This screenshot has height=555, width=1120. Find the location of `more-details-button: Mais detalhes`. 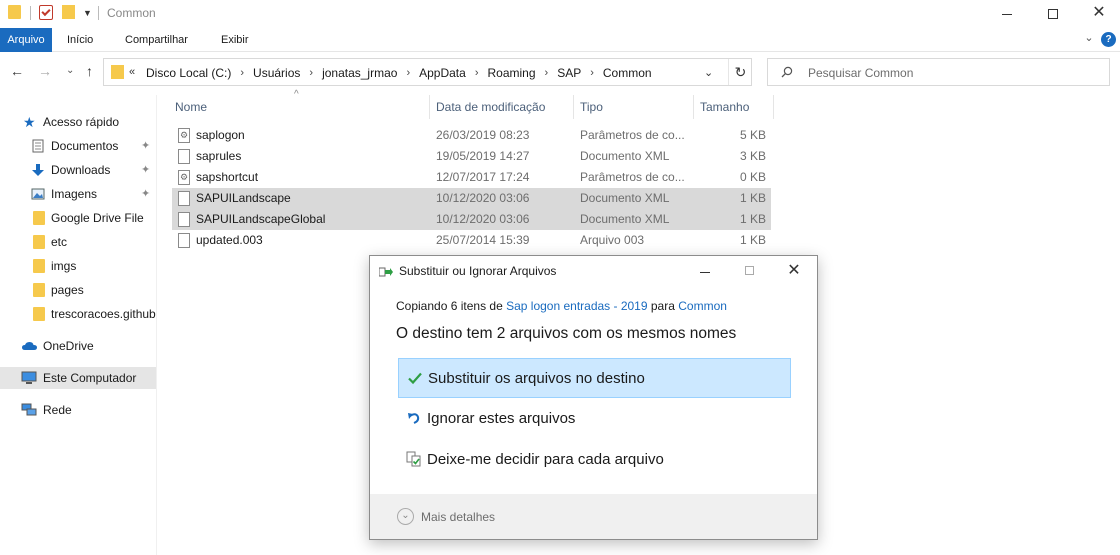

more-details-button: Mais detalhes is located at coordinates (458, 517).